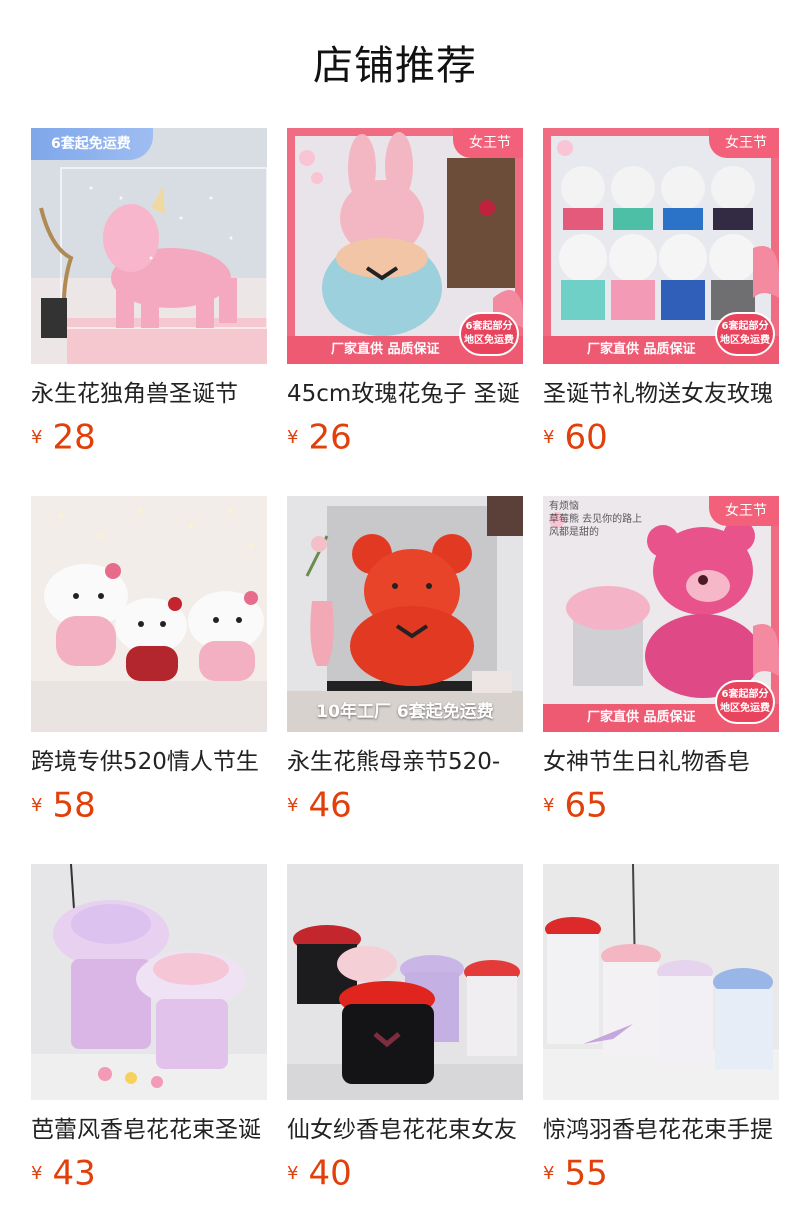 The image size is (790, 1232). Describe the element at coordinates (658, 394) in the screenshot. I see `product-name: 圣诞节礼物送女友玫瑰` at that location.